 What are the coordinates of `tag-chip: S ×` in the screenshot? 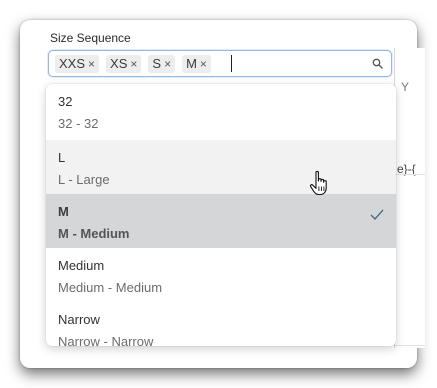 It's located at (162, 64).